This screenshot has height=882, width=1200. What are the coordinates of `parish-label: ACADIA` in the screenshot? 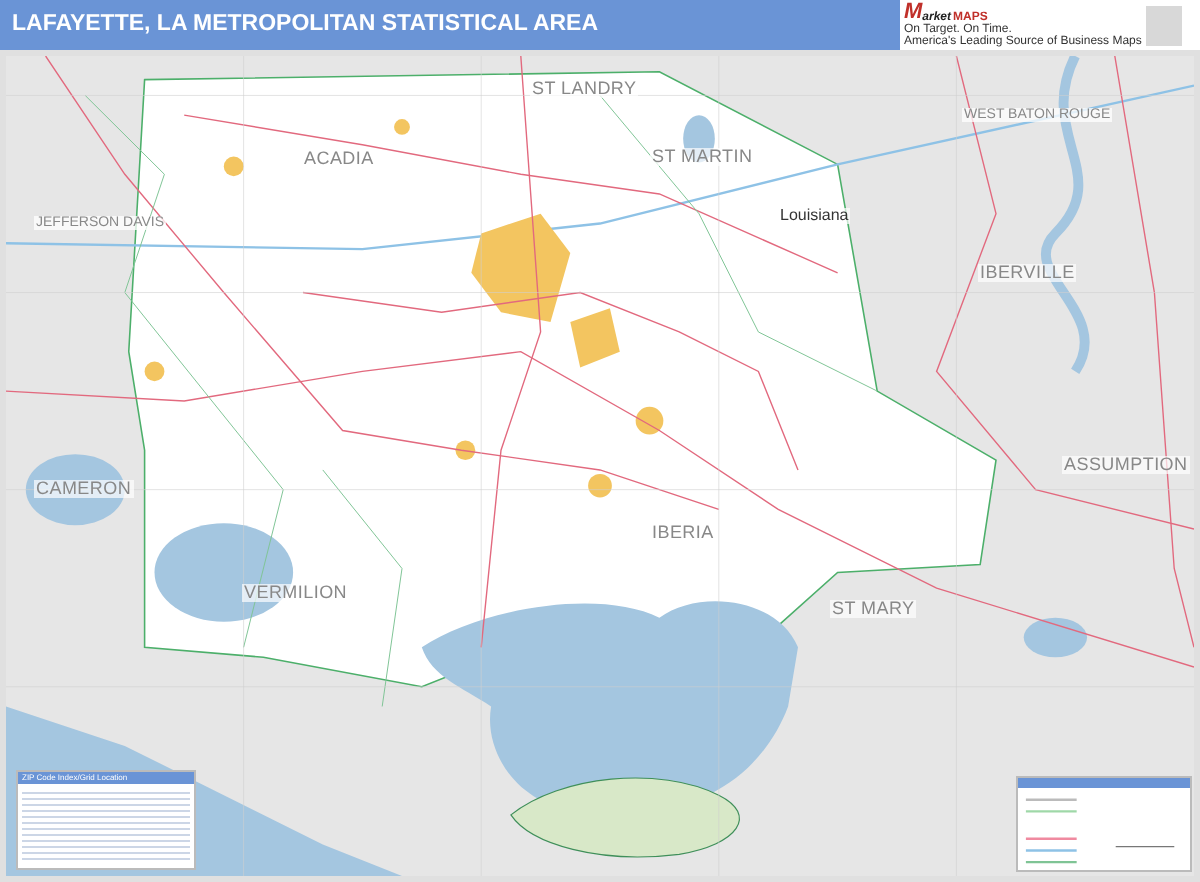 It's located at (339, 159).